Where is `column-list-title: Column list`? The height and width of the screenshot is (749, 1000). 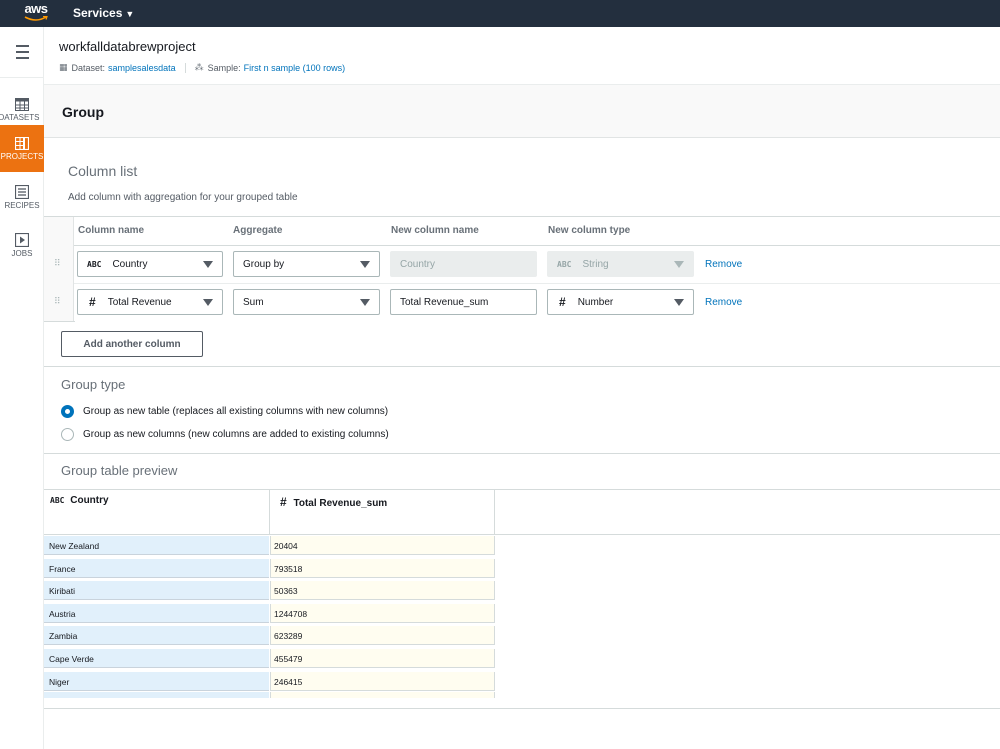
column-list-title: Column list is located at coordinates (103, 171).